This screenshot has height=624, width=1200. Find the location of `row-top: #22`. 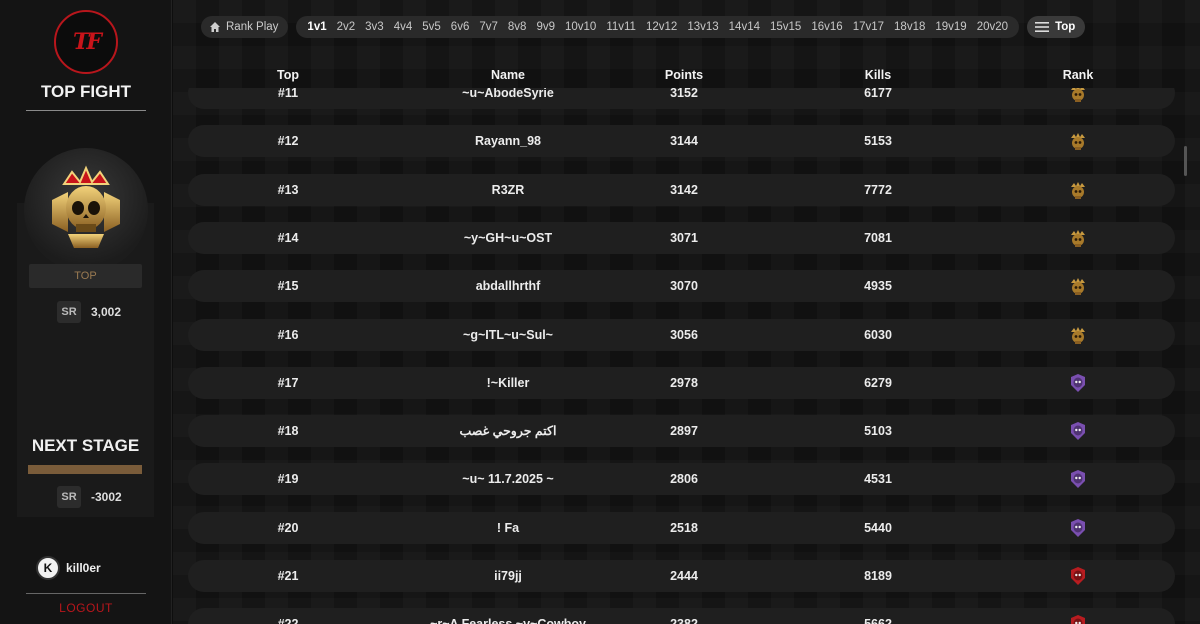

row-top: #22 is located at coordinates (288, 620).